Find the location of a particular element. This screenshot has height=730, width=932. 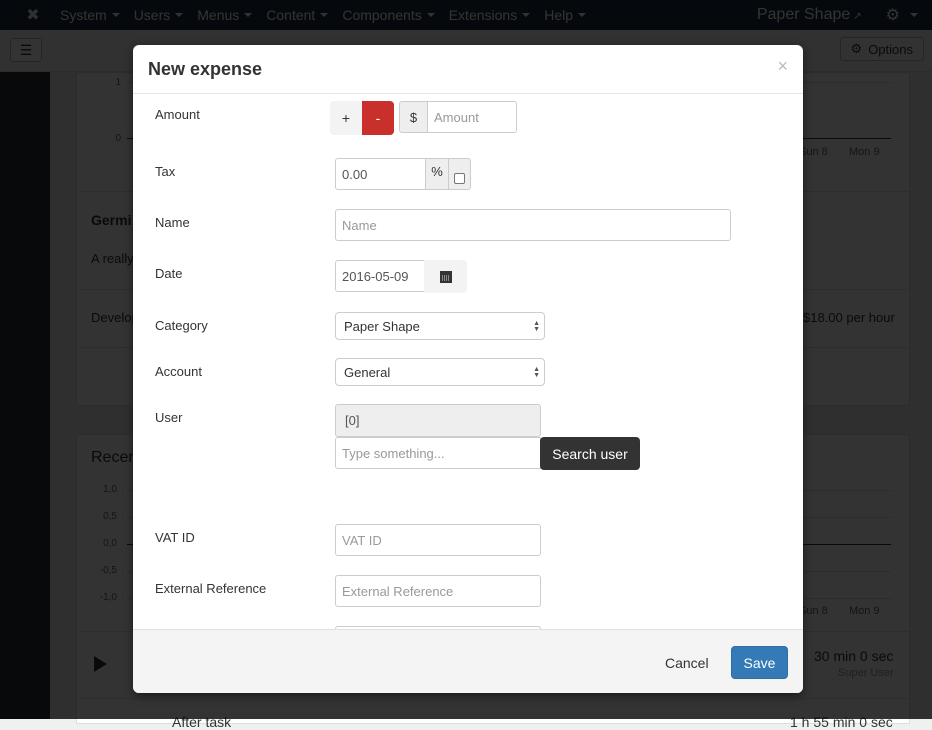

calendar-button is located at coordinates (445, 276).